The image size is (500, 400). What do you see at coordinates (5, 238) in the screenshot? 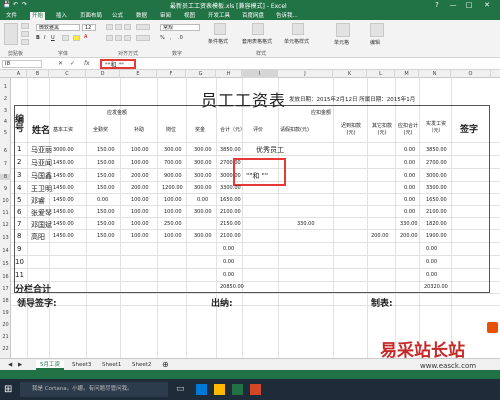
I see `row-header: 13` at bounding box center [5, 238].